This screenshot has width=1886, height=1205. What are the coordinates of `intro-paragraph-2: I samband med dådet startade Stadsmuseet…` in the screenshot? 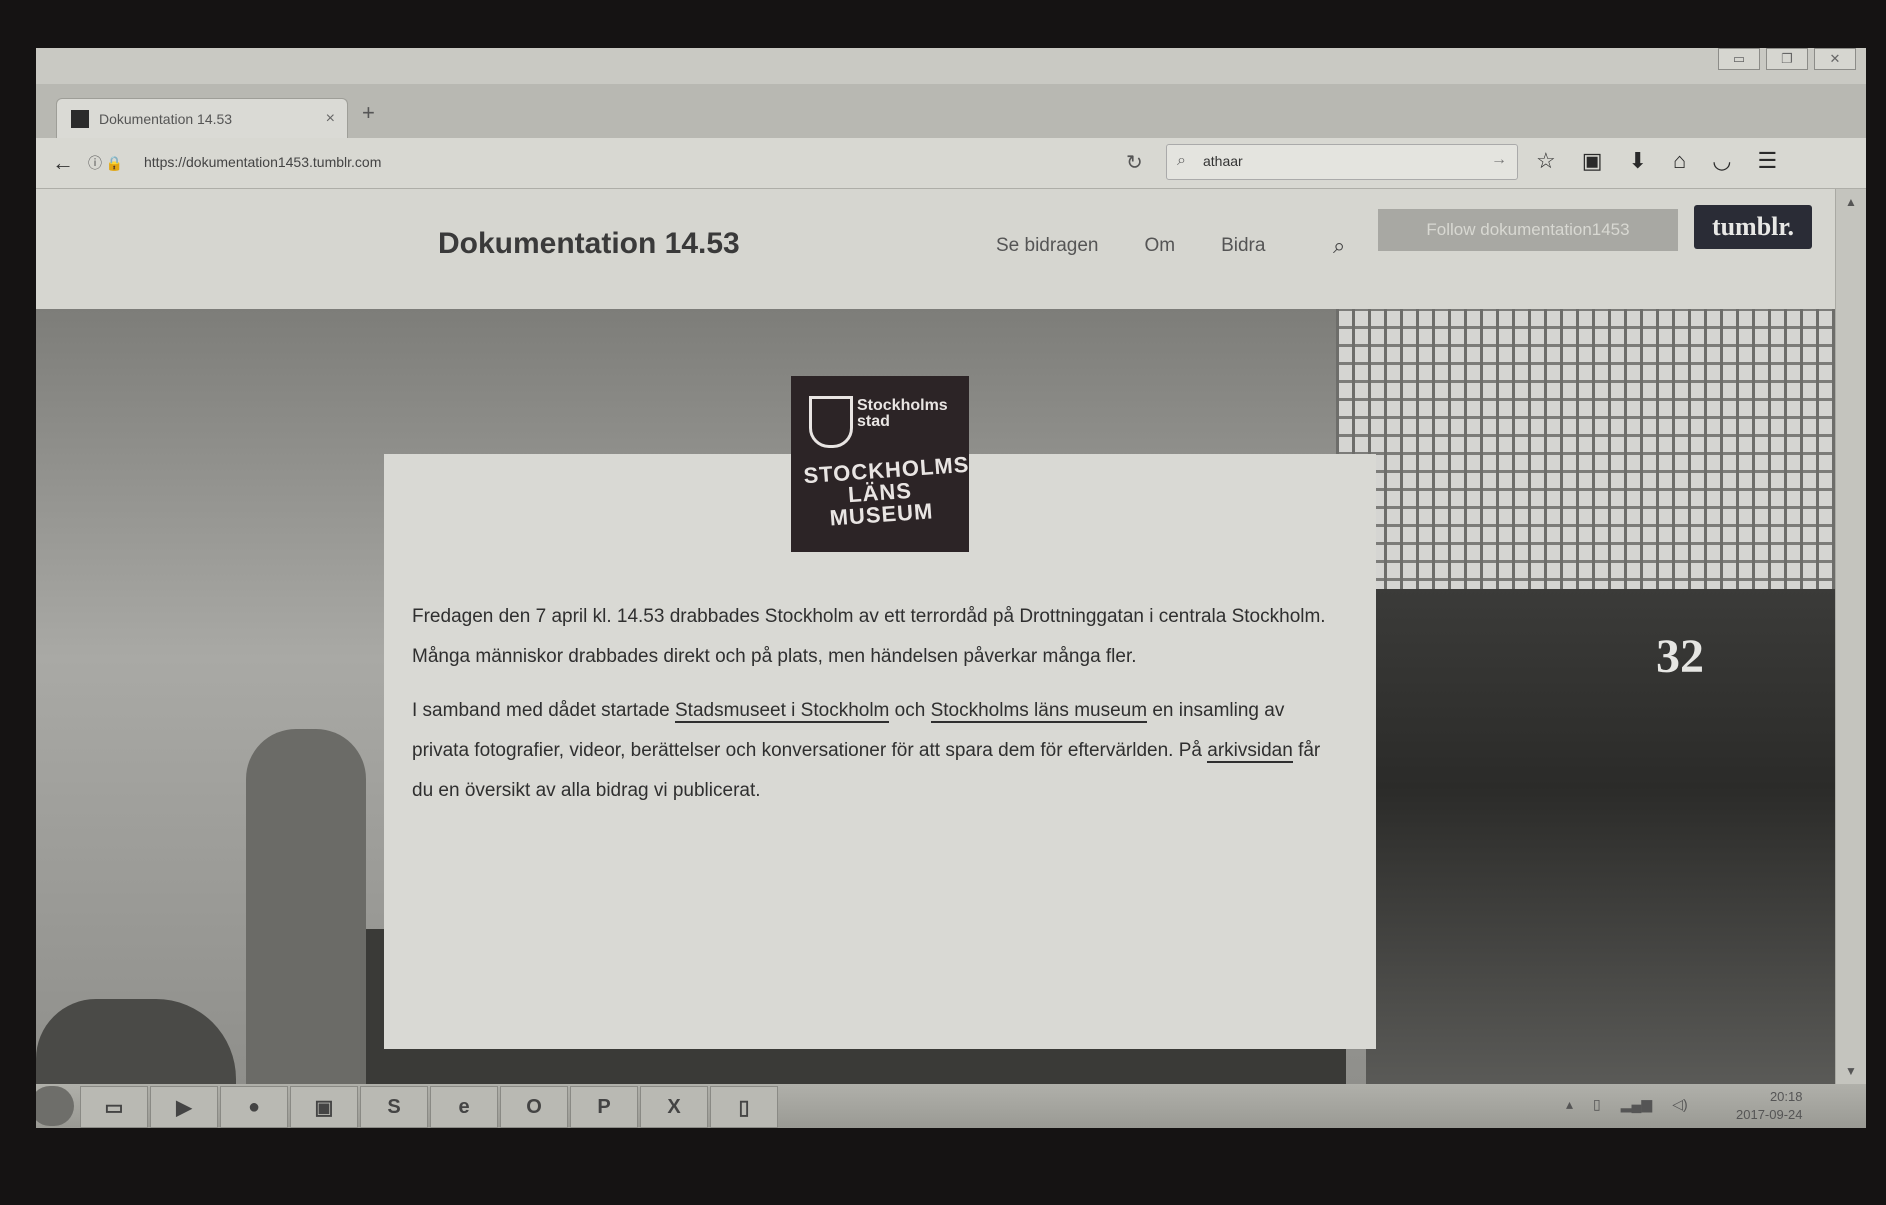 It's located at (877, 751).